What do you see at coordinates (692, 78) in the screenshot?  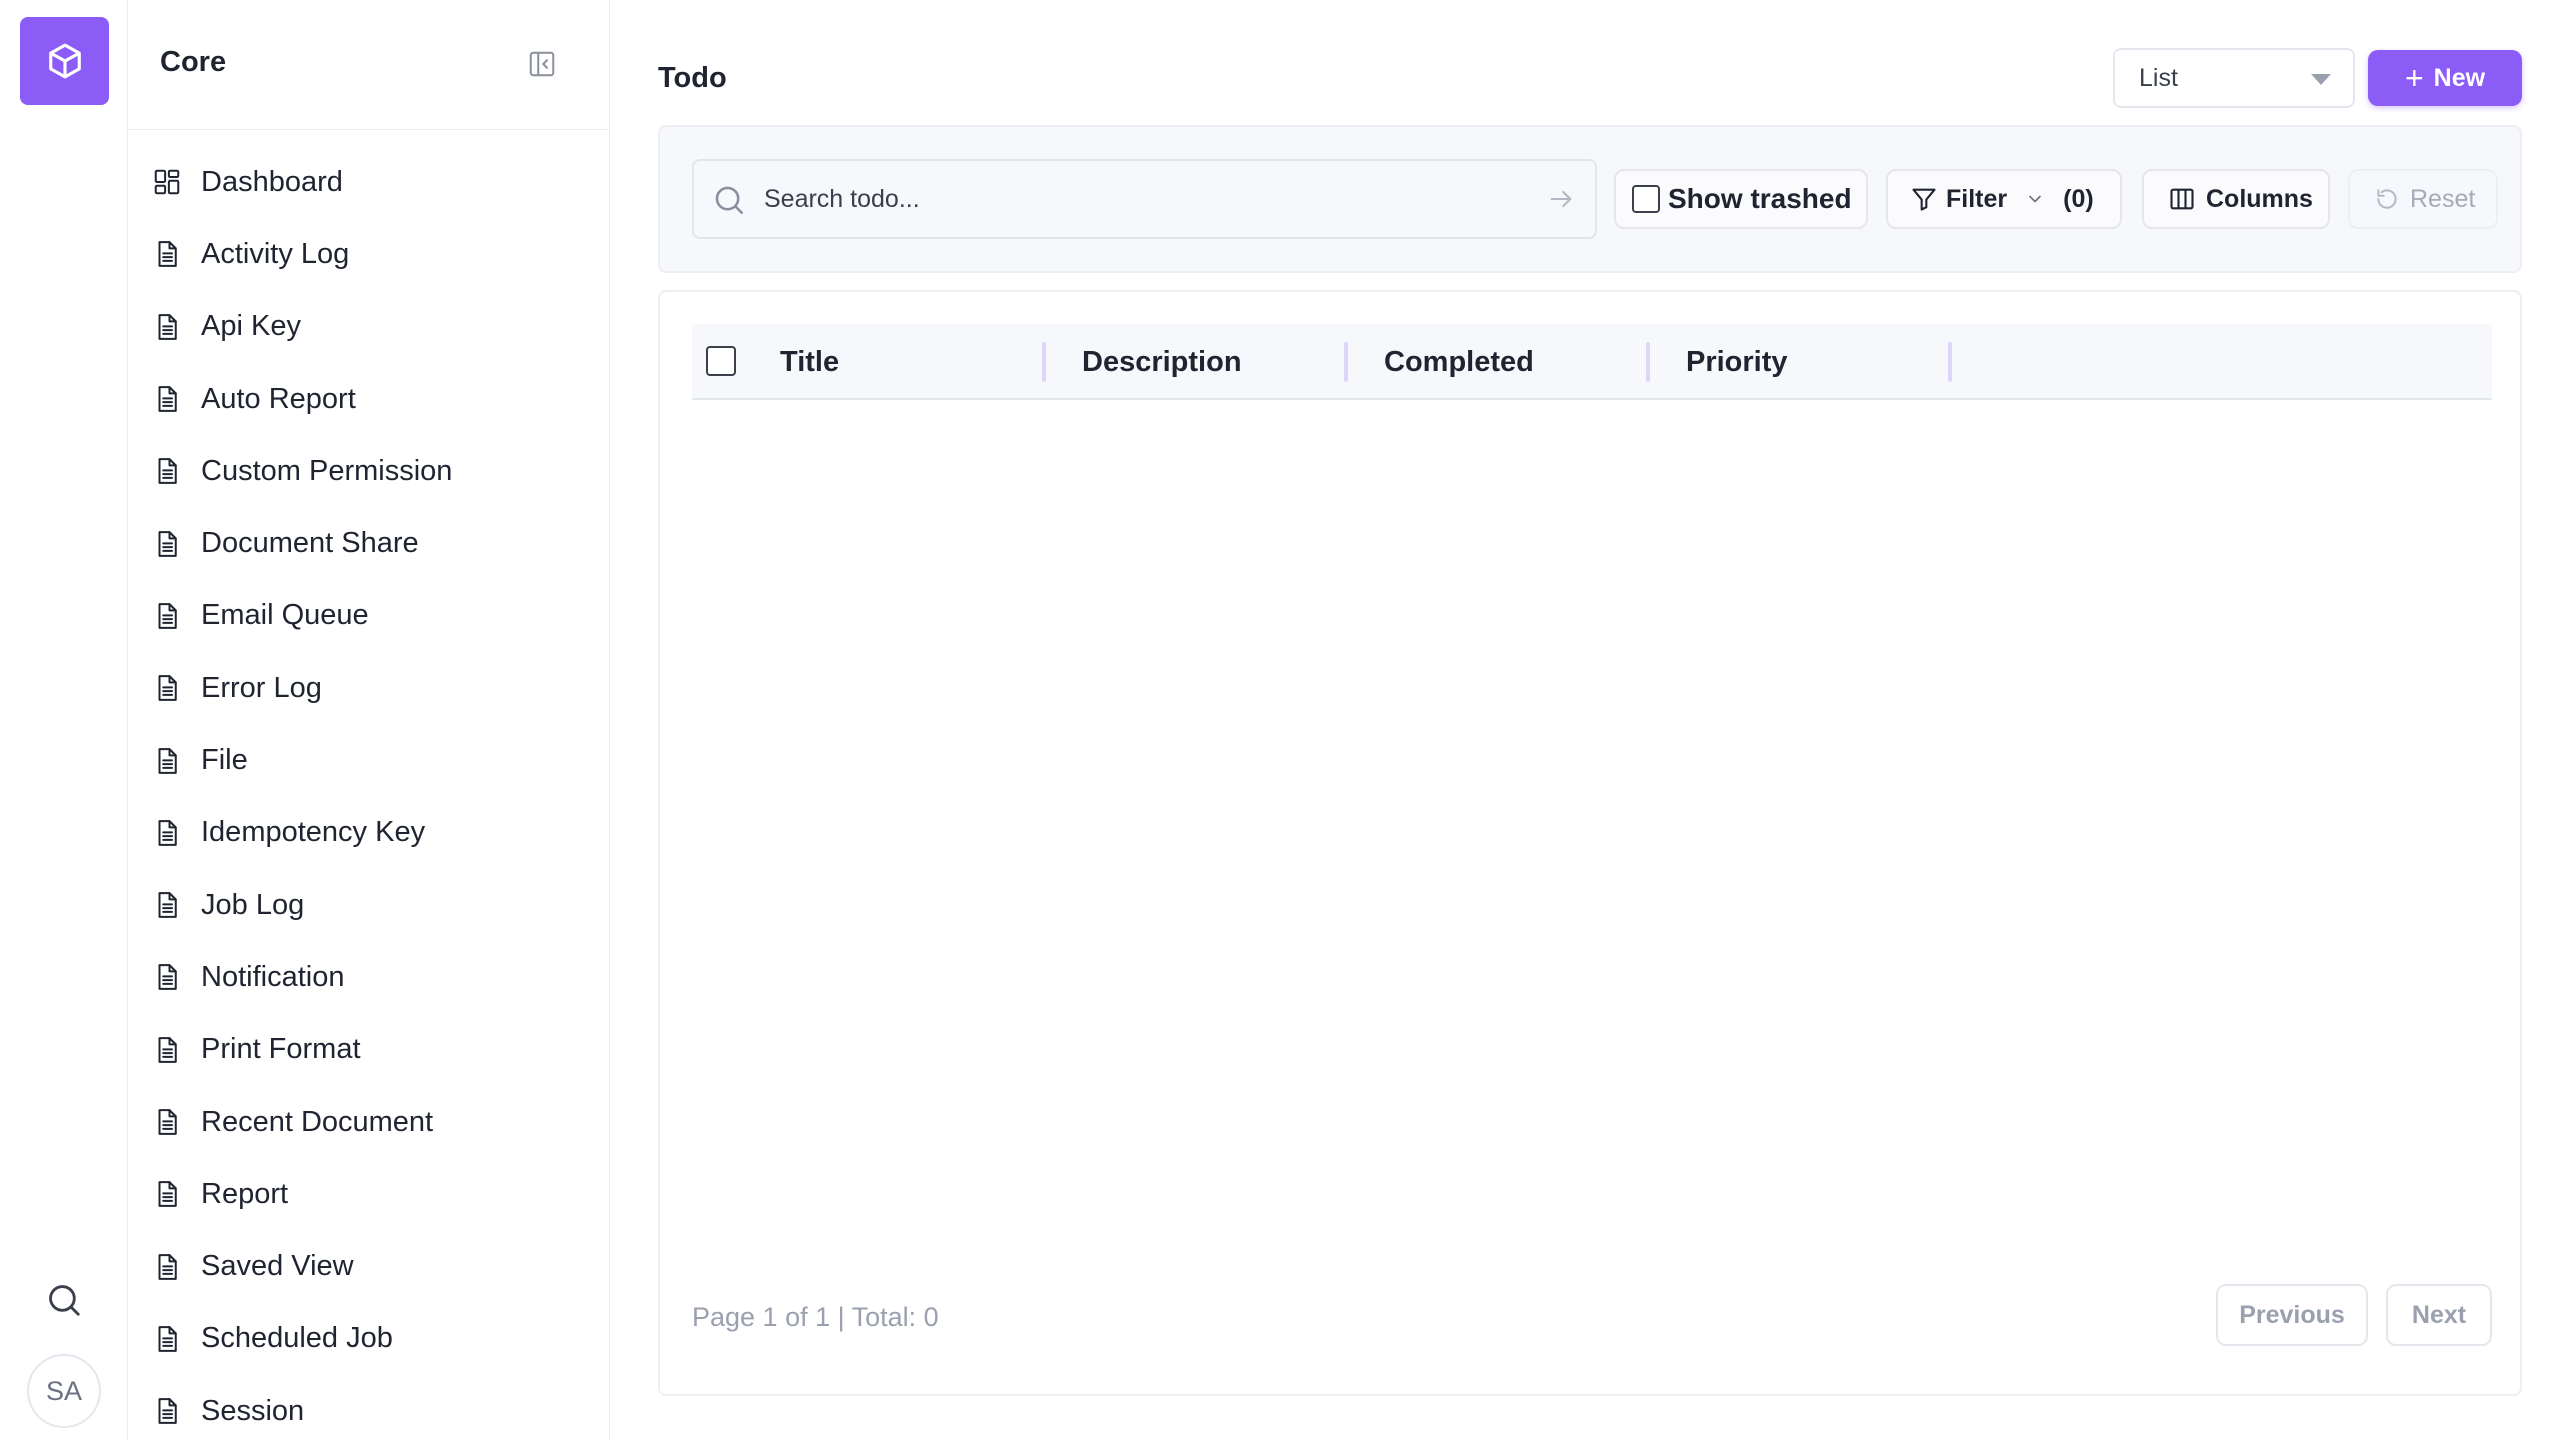 I see `page-title: Todo` at bounding box center [692, 78].